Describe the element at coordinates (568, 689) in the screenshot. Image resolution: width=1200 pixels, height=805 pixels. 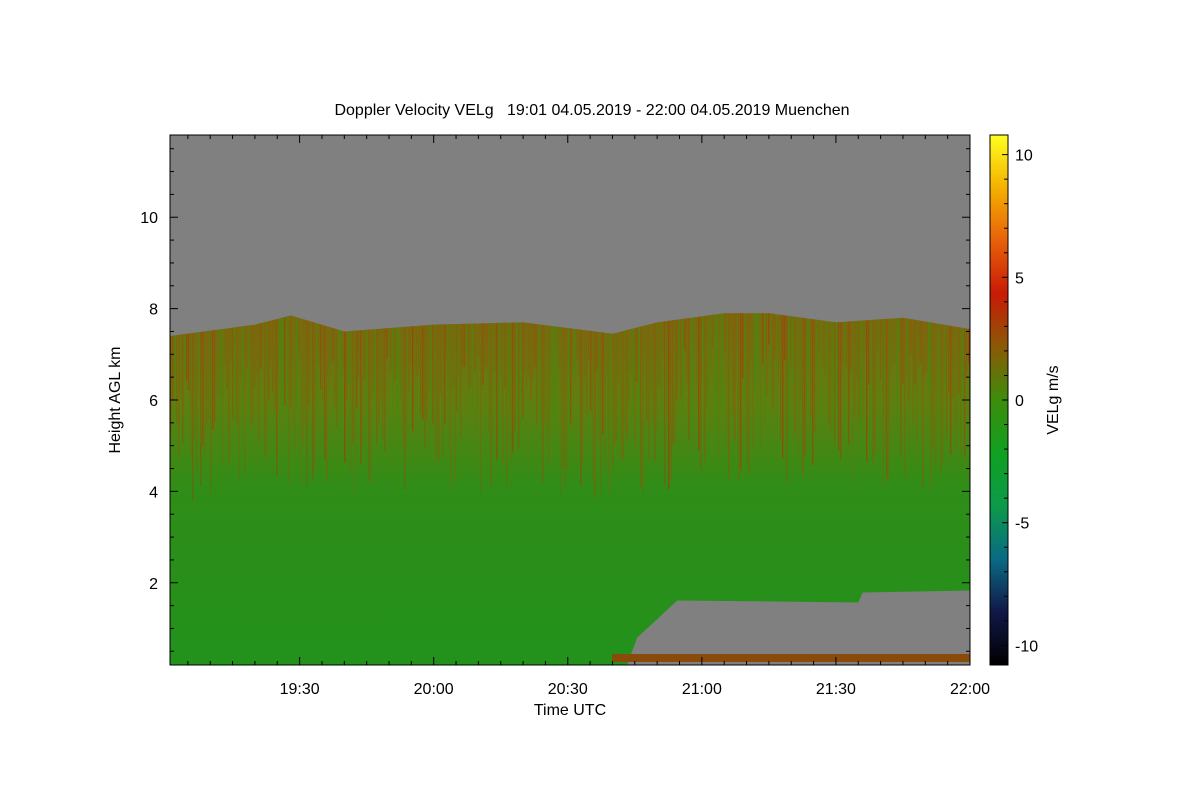
I see `x-tick-label: 20:30` at that location.